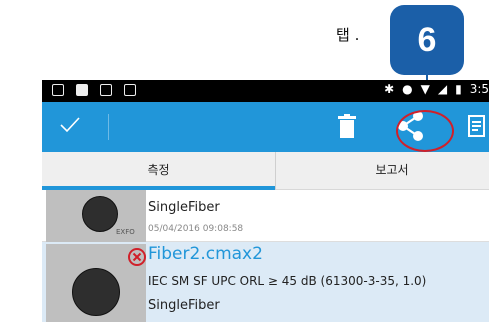  I want to click on minus-circle-icon: ●, so click(407, 89).